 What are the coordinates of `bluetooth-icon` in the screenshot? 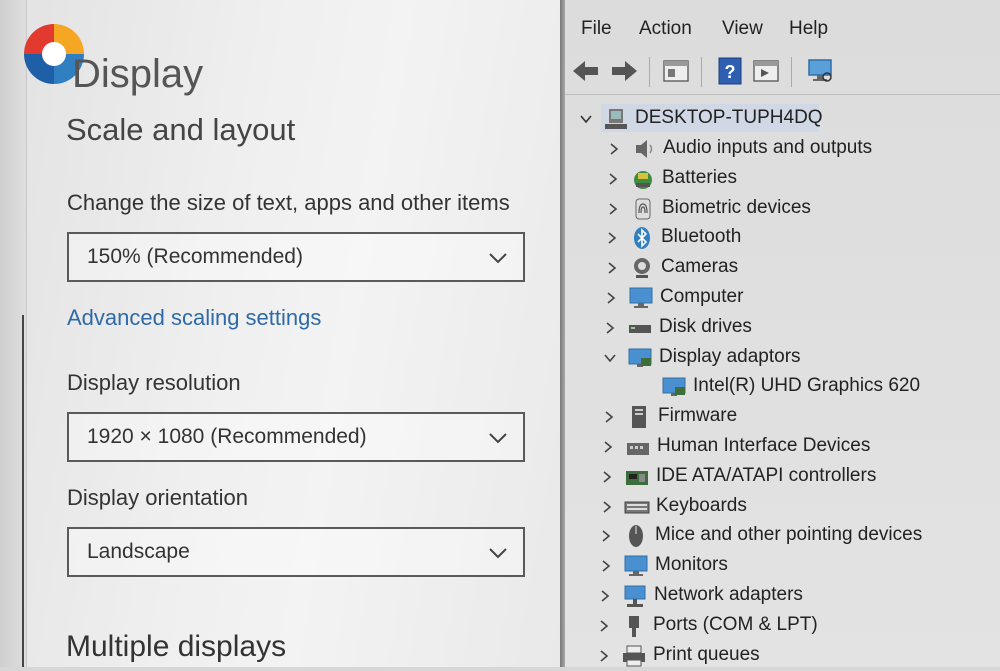 It's located at (642, 238).